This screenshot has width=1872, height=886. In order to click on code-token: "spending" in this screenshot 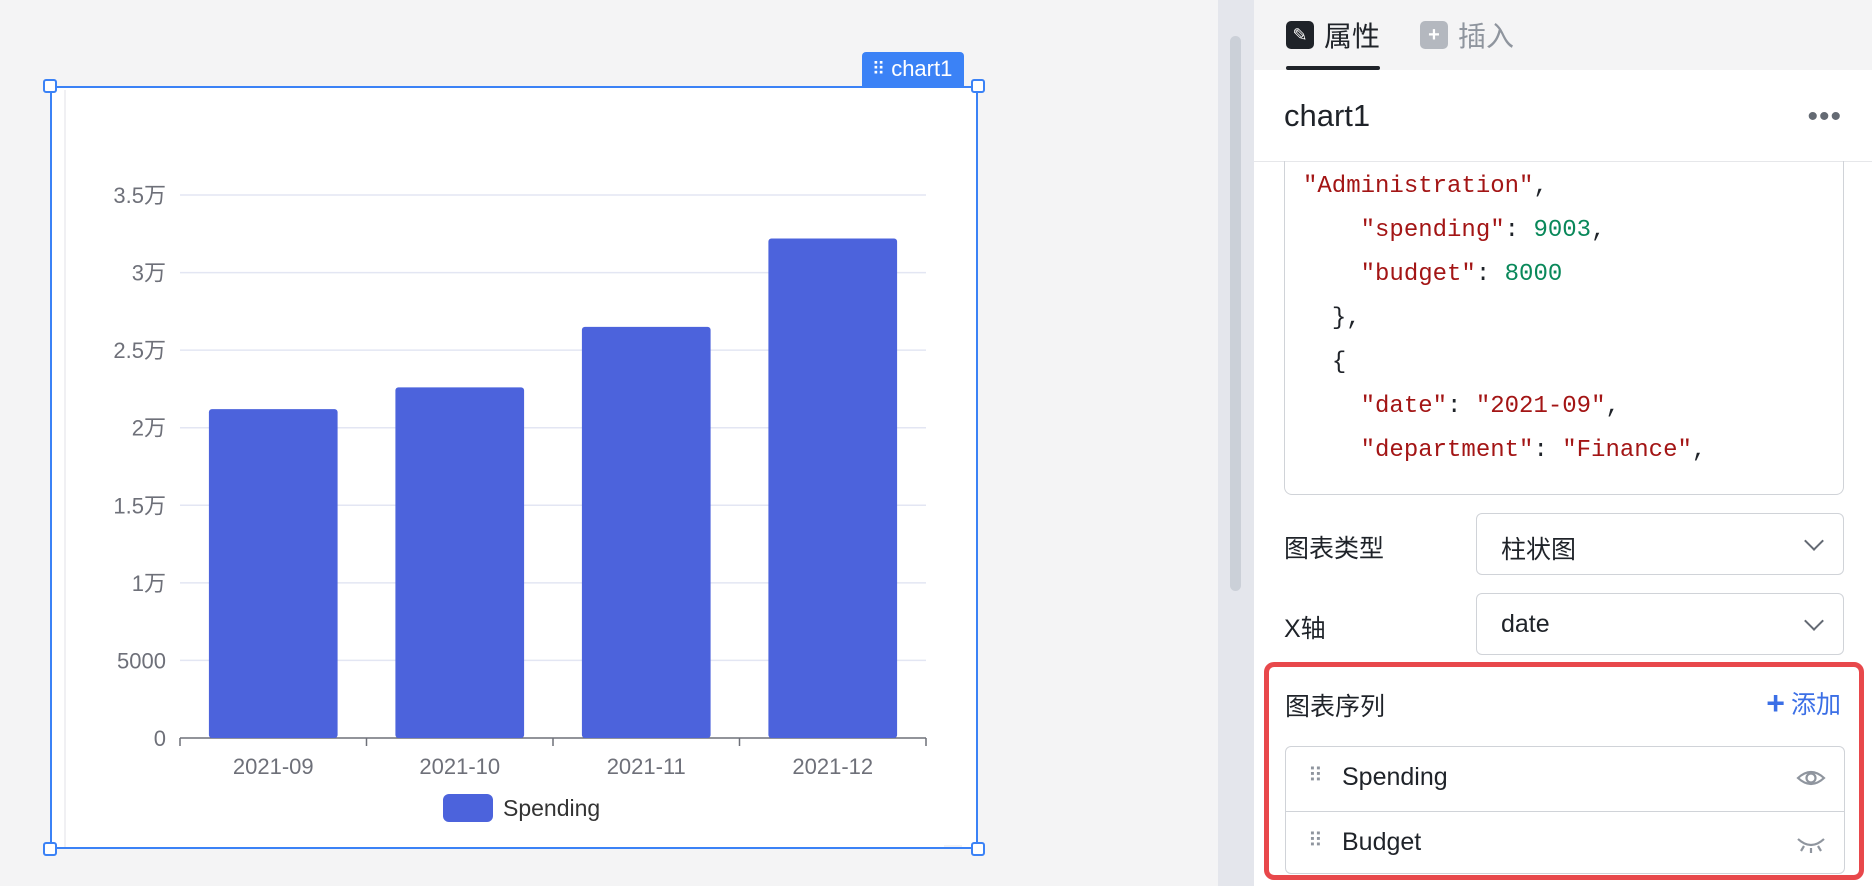, I will do `click(1432, 230)`.